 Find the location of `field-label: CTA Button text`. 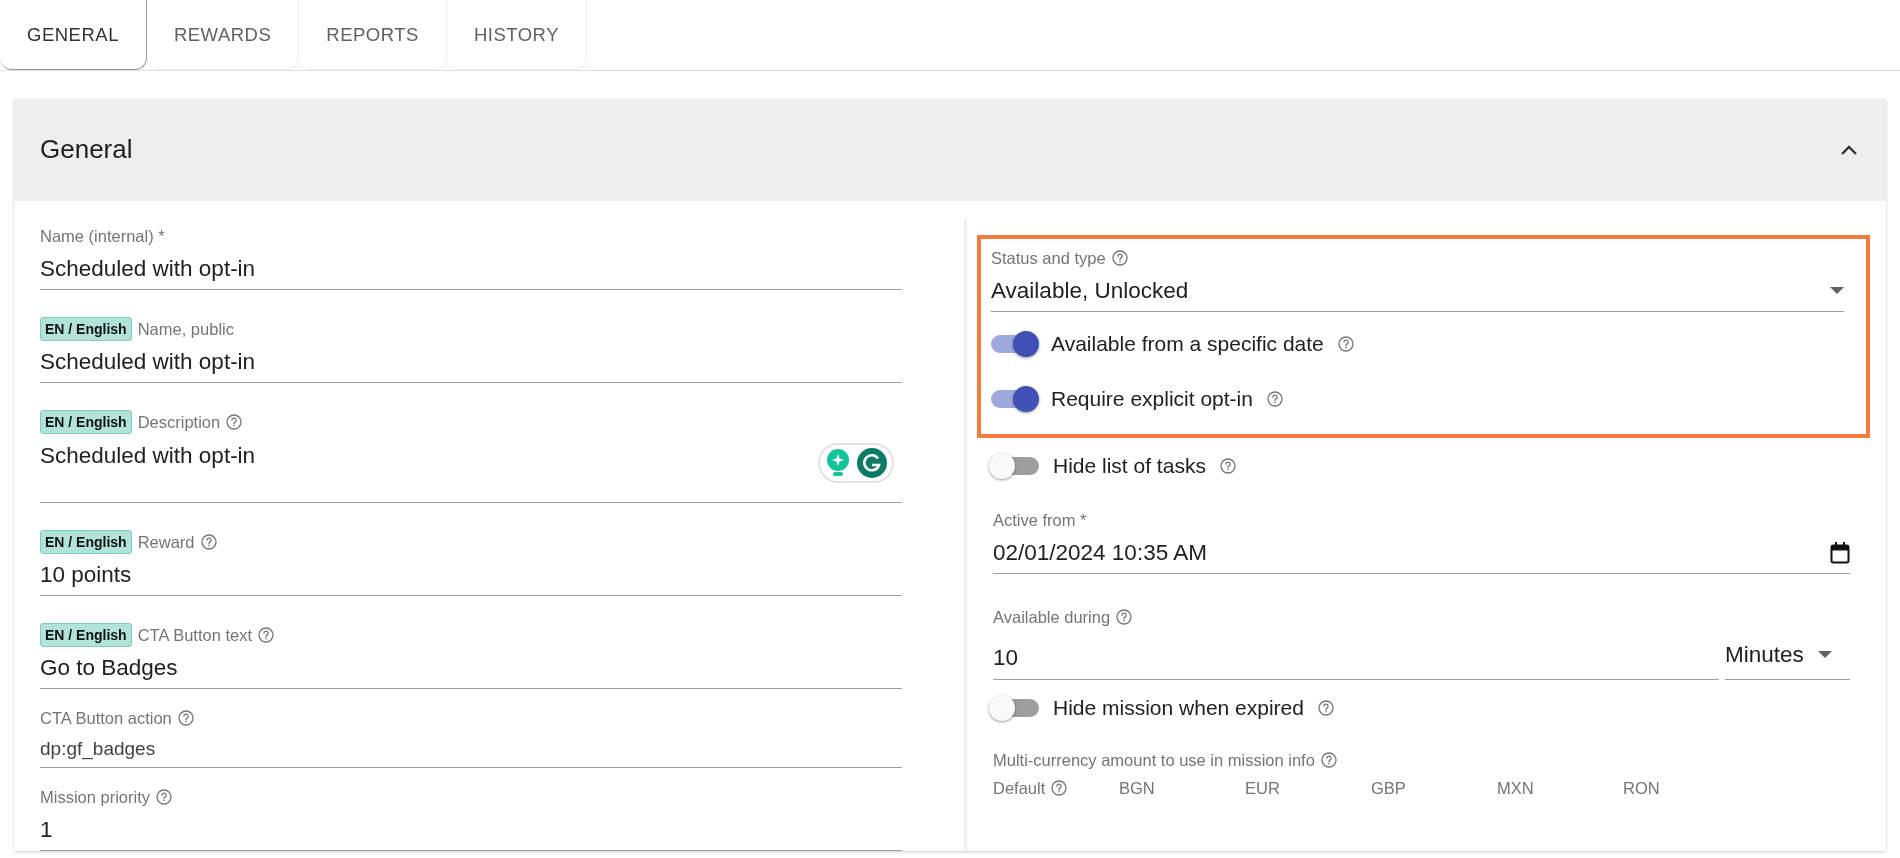

field-label: CTA Button text is located at coordinates (195, 635).